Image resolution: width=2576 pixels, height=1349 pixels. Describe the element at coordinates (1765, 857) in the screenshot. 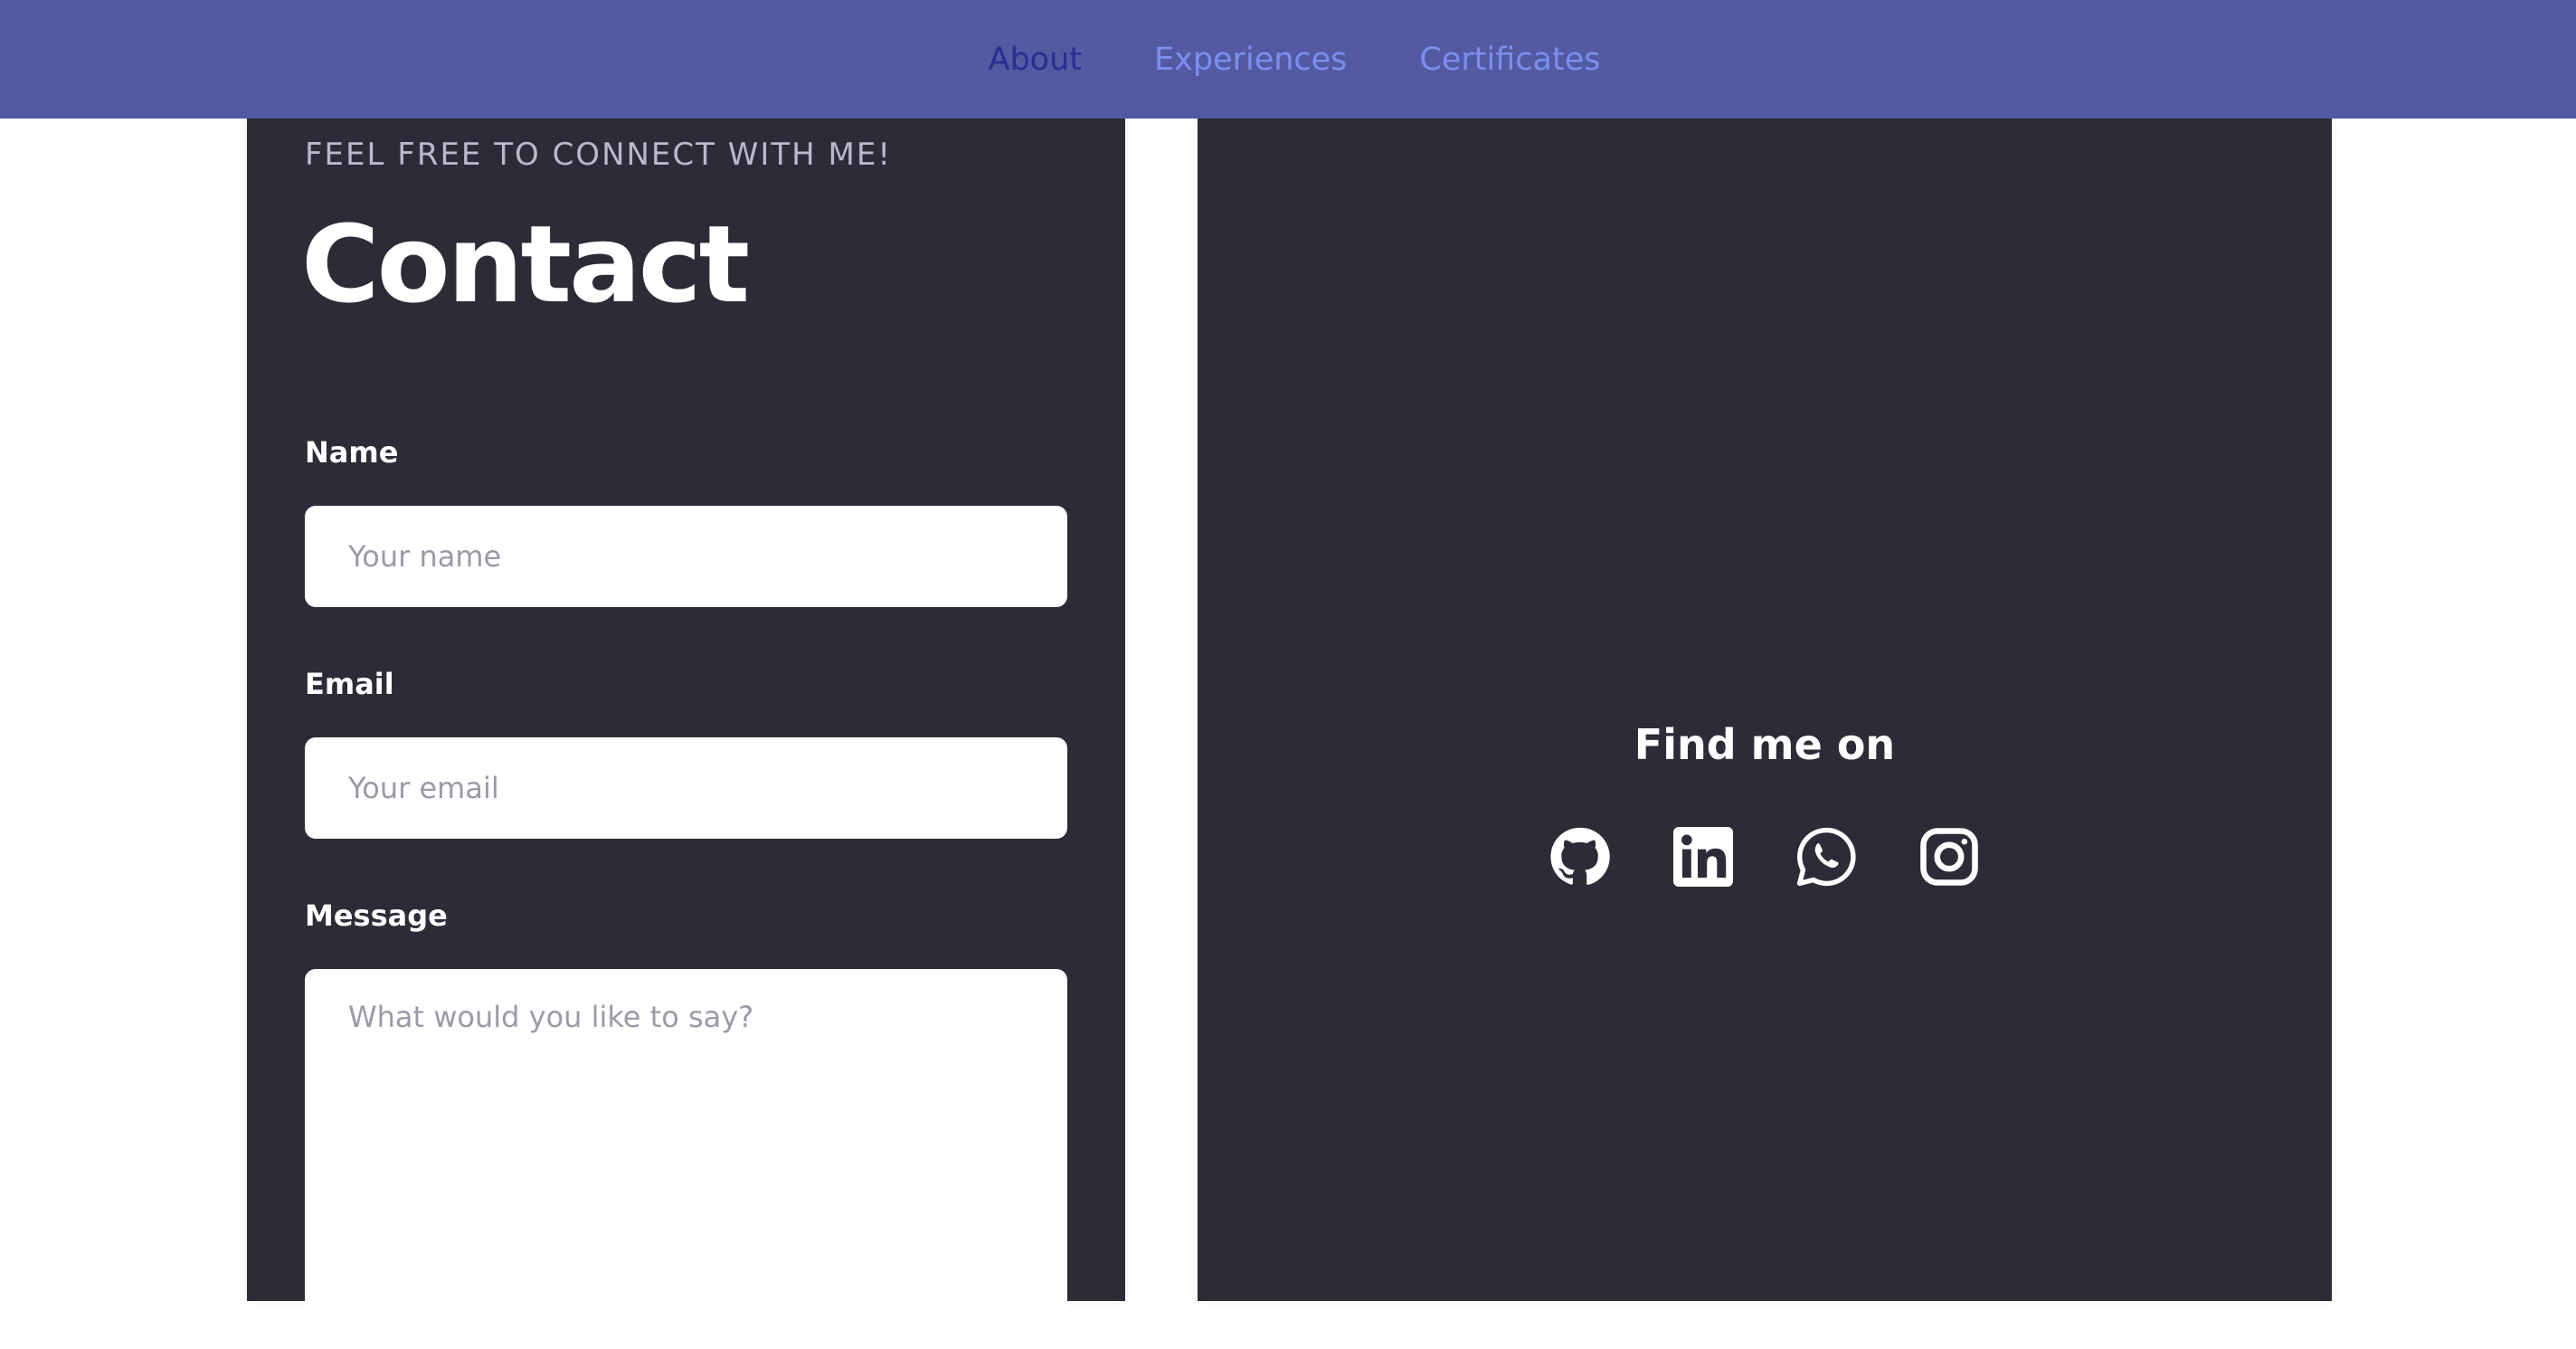

I see `social-links` at that location.